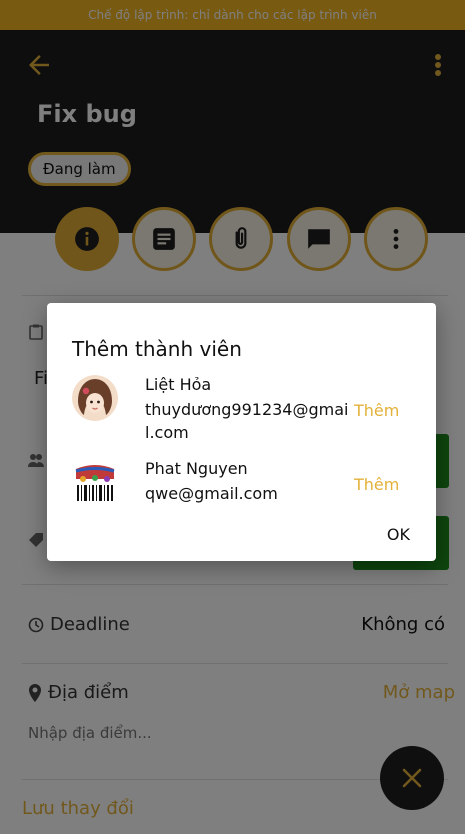  I want to click on member-email: thuydương991234@gmail.com, so click(247, 421).